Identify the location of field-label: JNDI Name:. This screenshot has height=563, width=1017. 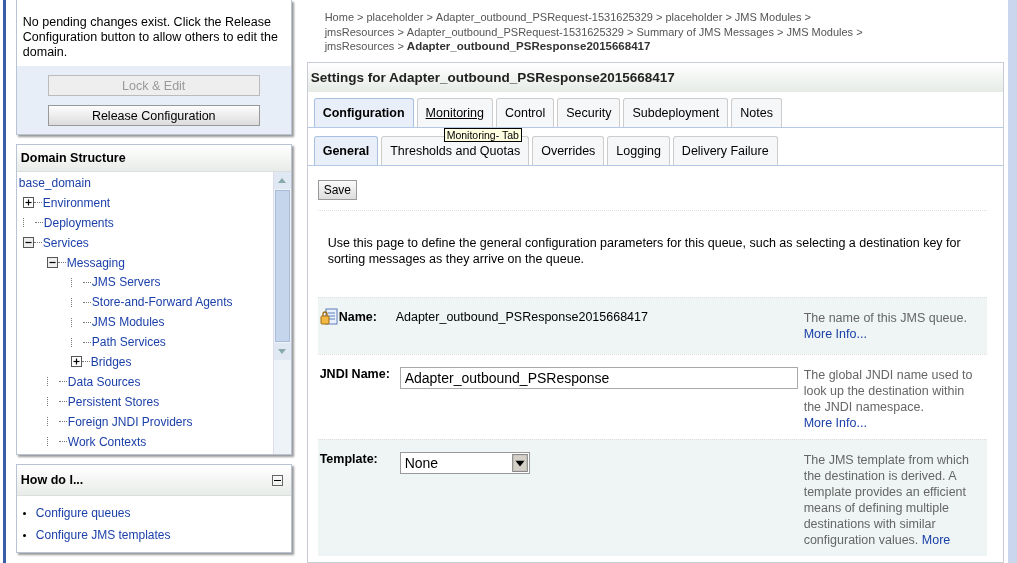
(354, 373).